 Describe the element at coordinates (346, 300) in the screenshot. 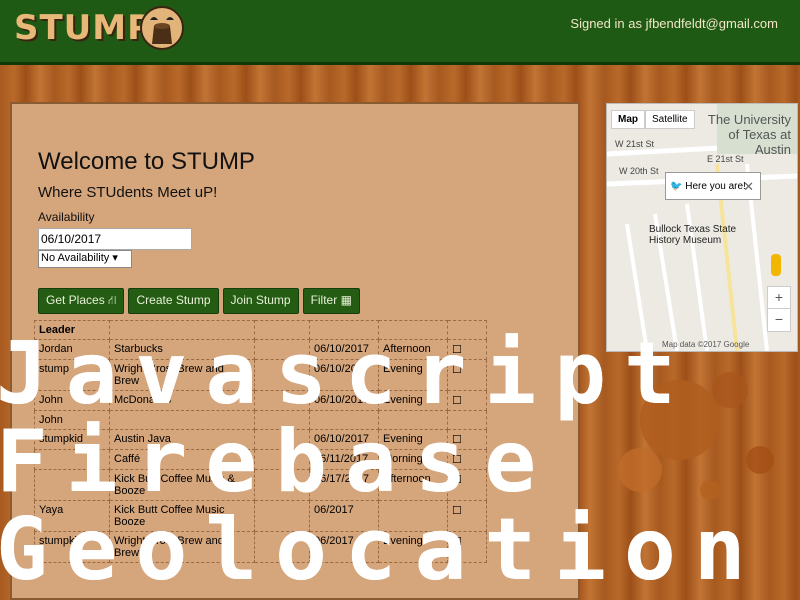

I see `calendar-icon: ▦` at that location.